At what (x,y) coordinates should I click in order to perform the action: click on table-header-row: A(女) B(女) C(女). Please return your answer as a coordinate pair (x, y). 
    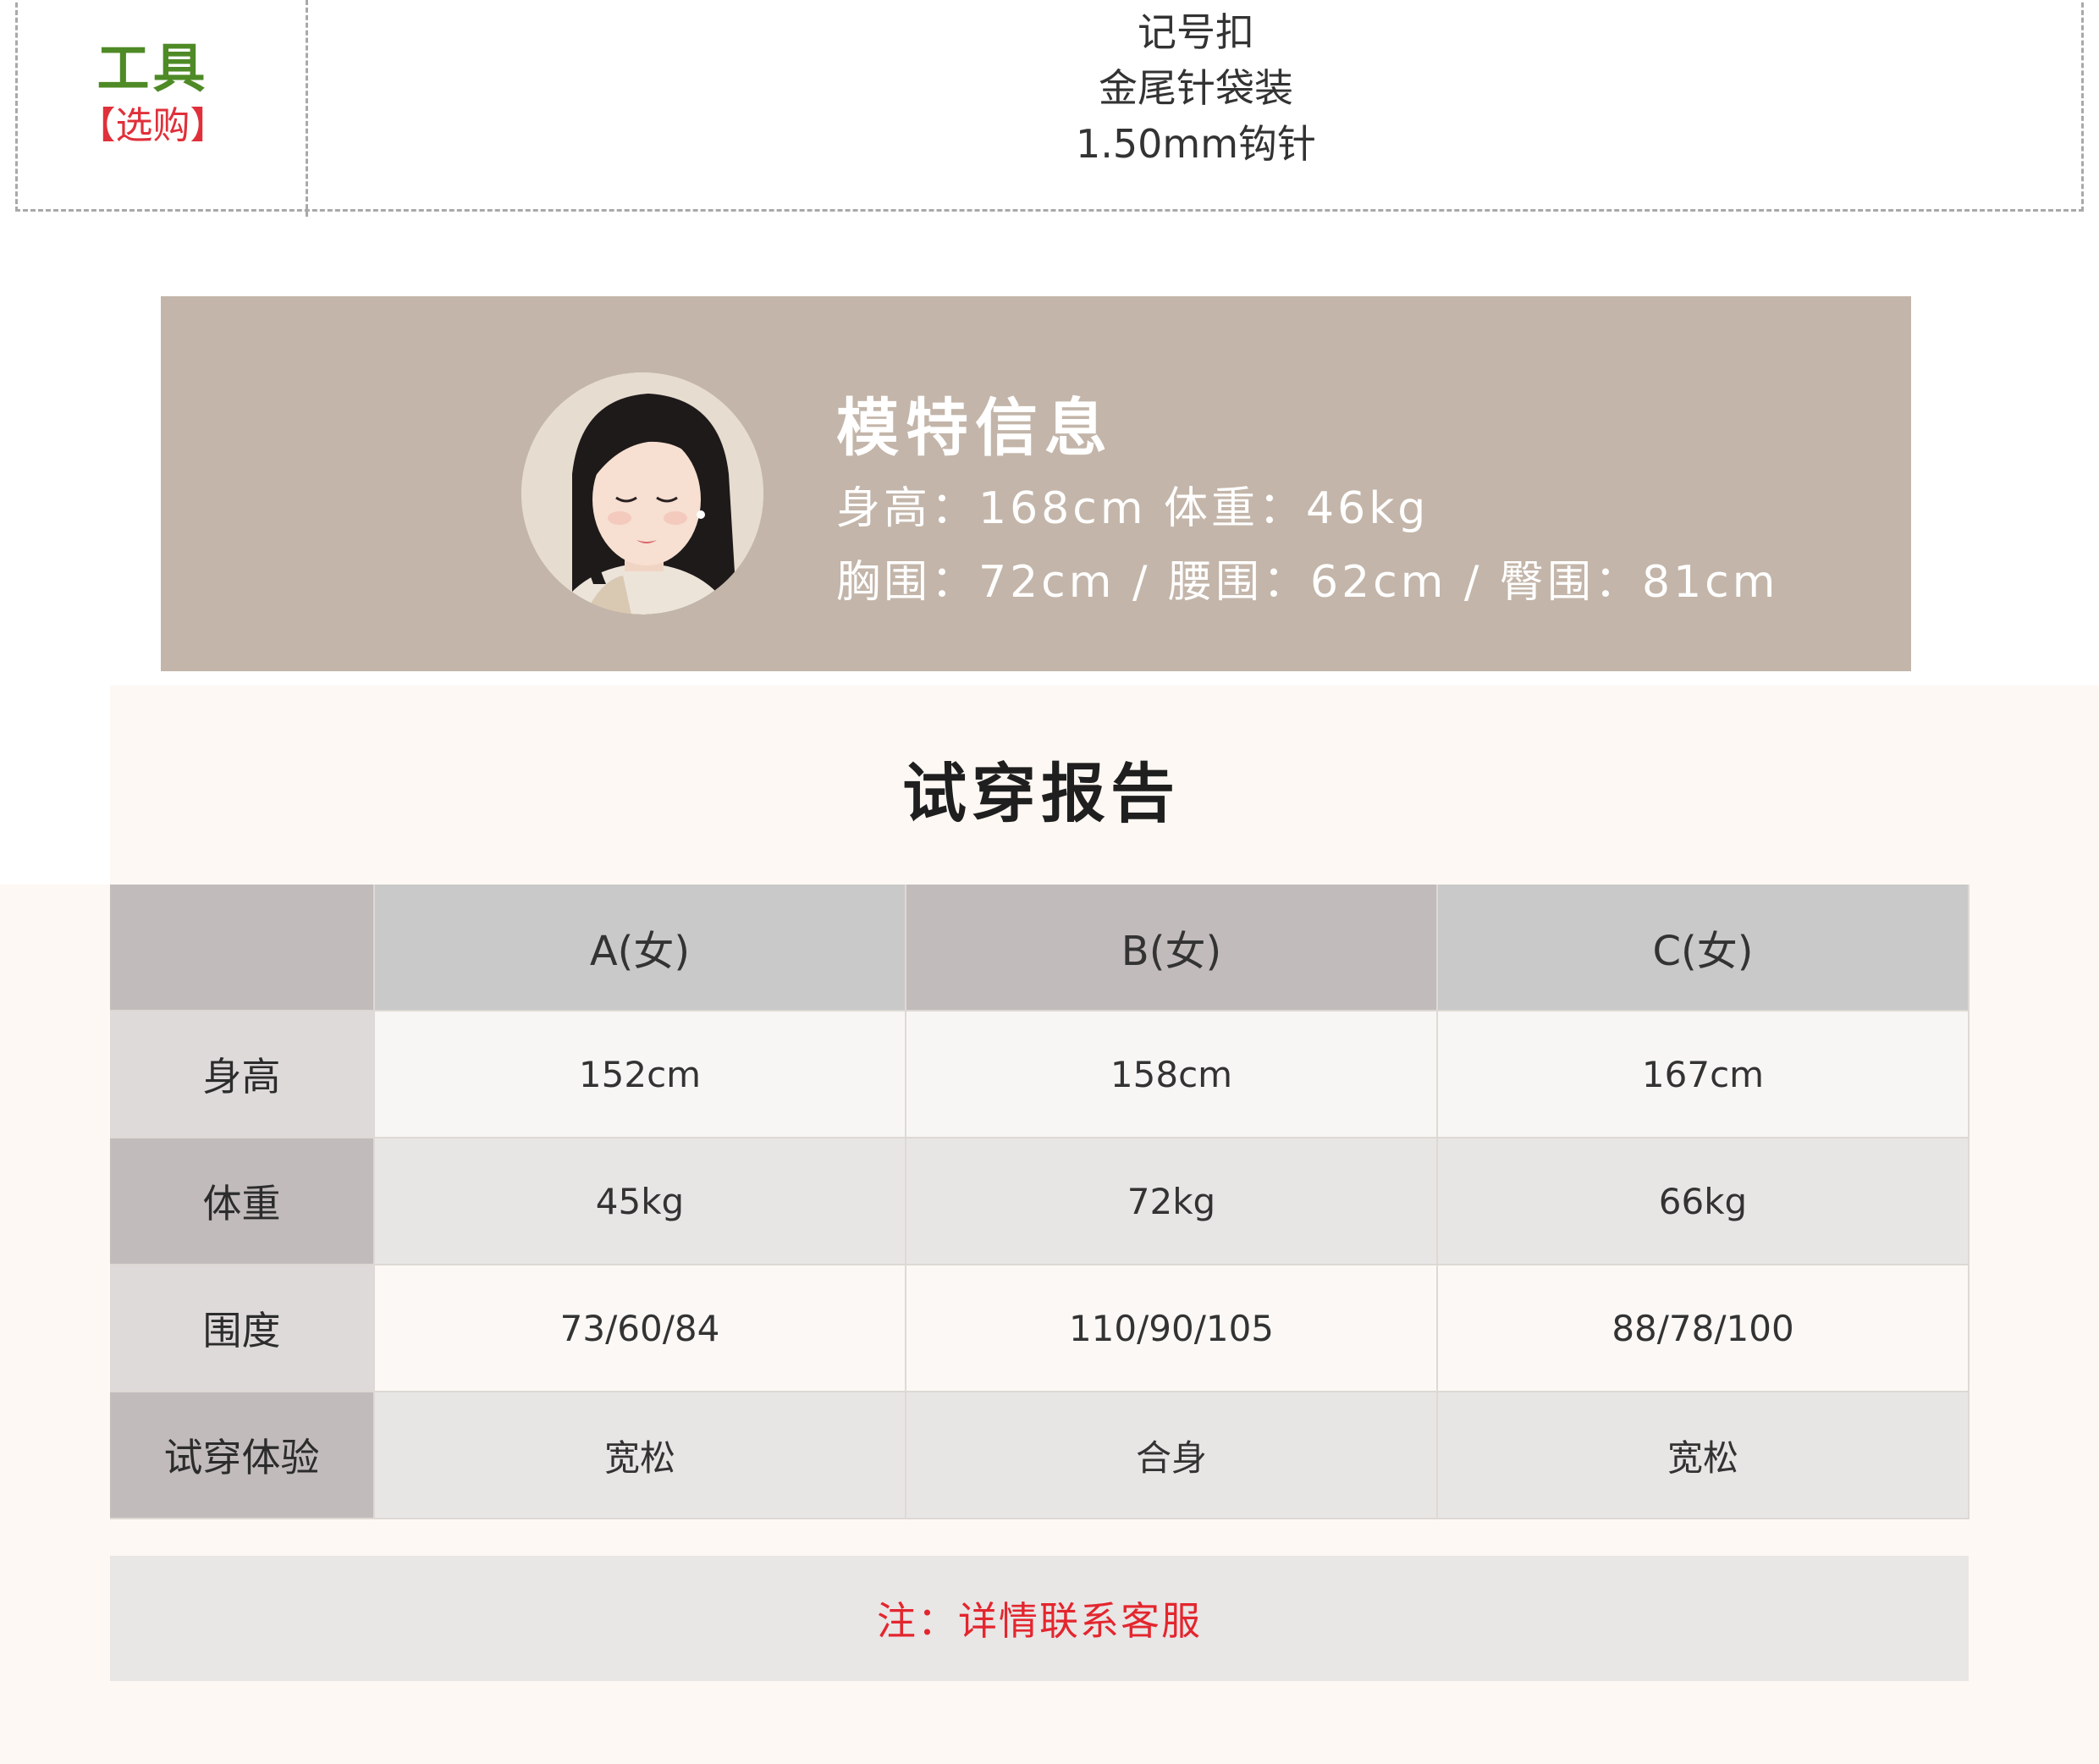
    Looking at the image, I should click on (1040, 948).